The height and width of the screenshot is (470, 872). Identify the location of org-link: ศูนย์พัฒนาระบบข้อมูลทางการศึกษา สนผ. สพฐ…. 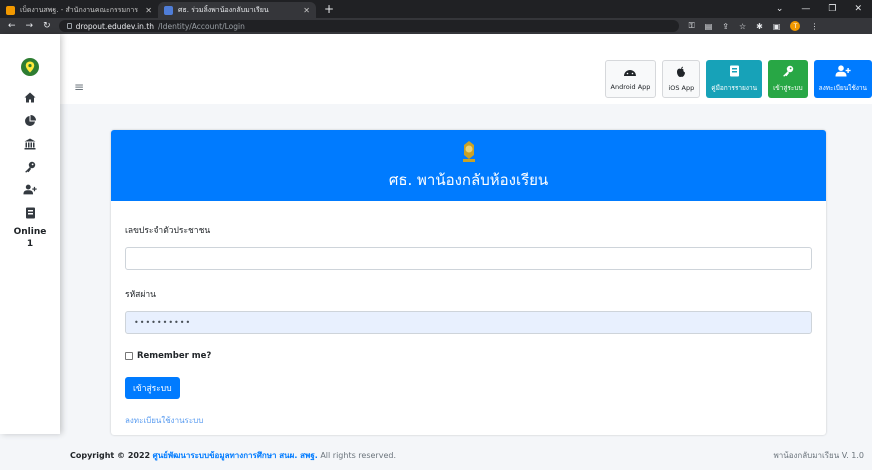
(235, 455).